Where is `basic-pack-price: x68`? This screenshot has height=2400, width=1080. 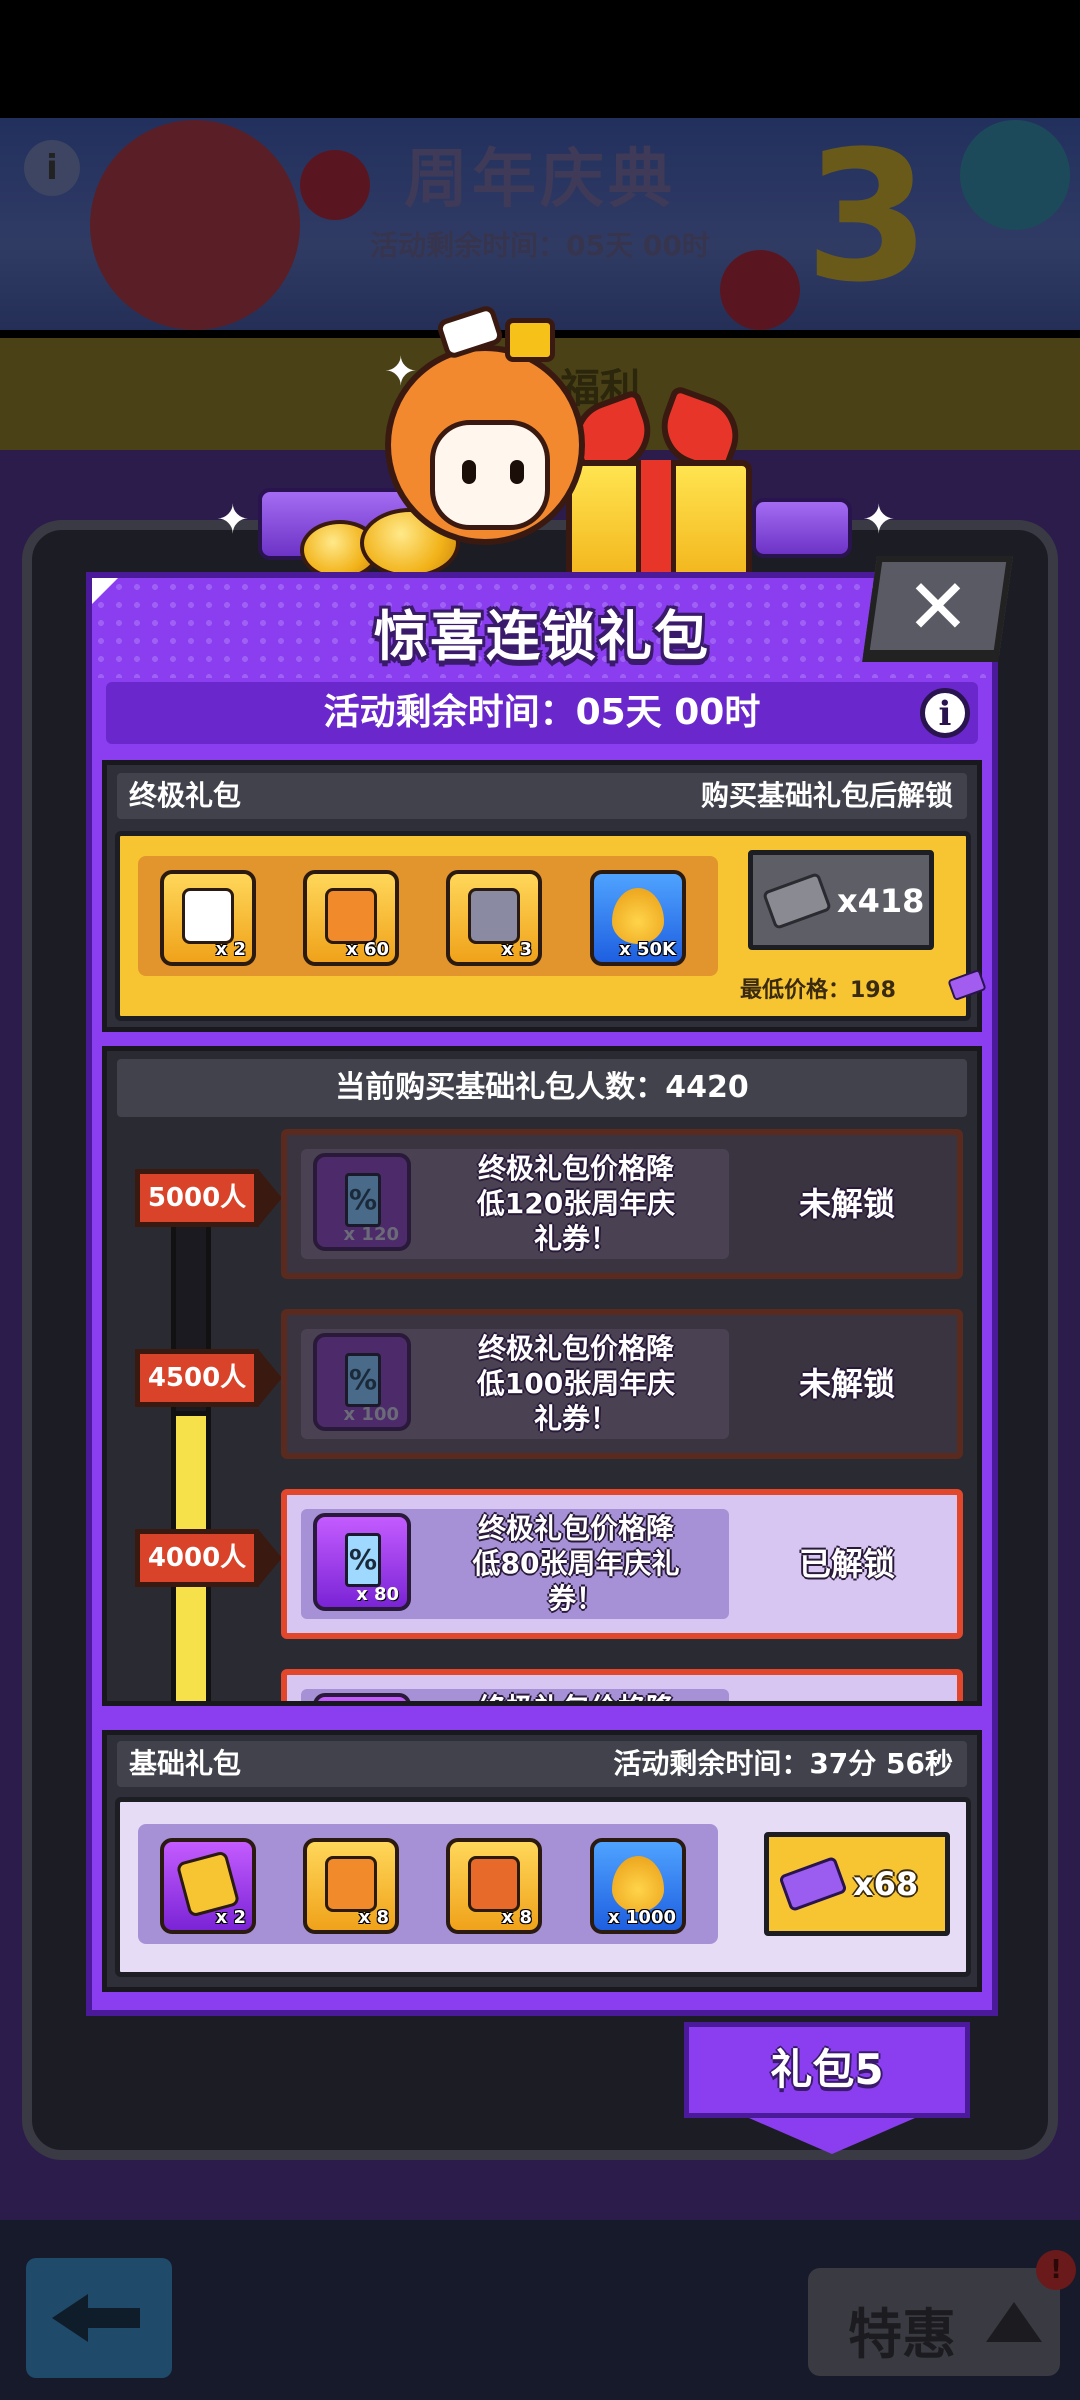 basic-pack-price: x68 is located at coordinates (886, 1884).